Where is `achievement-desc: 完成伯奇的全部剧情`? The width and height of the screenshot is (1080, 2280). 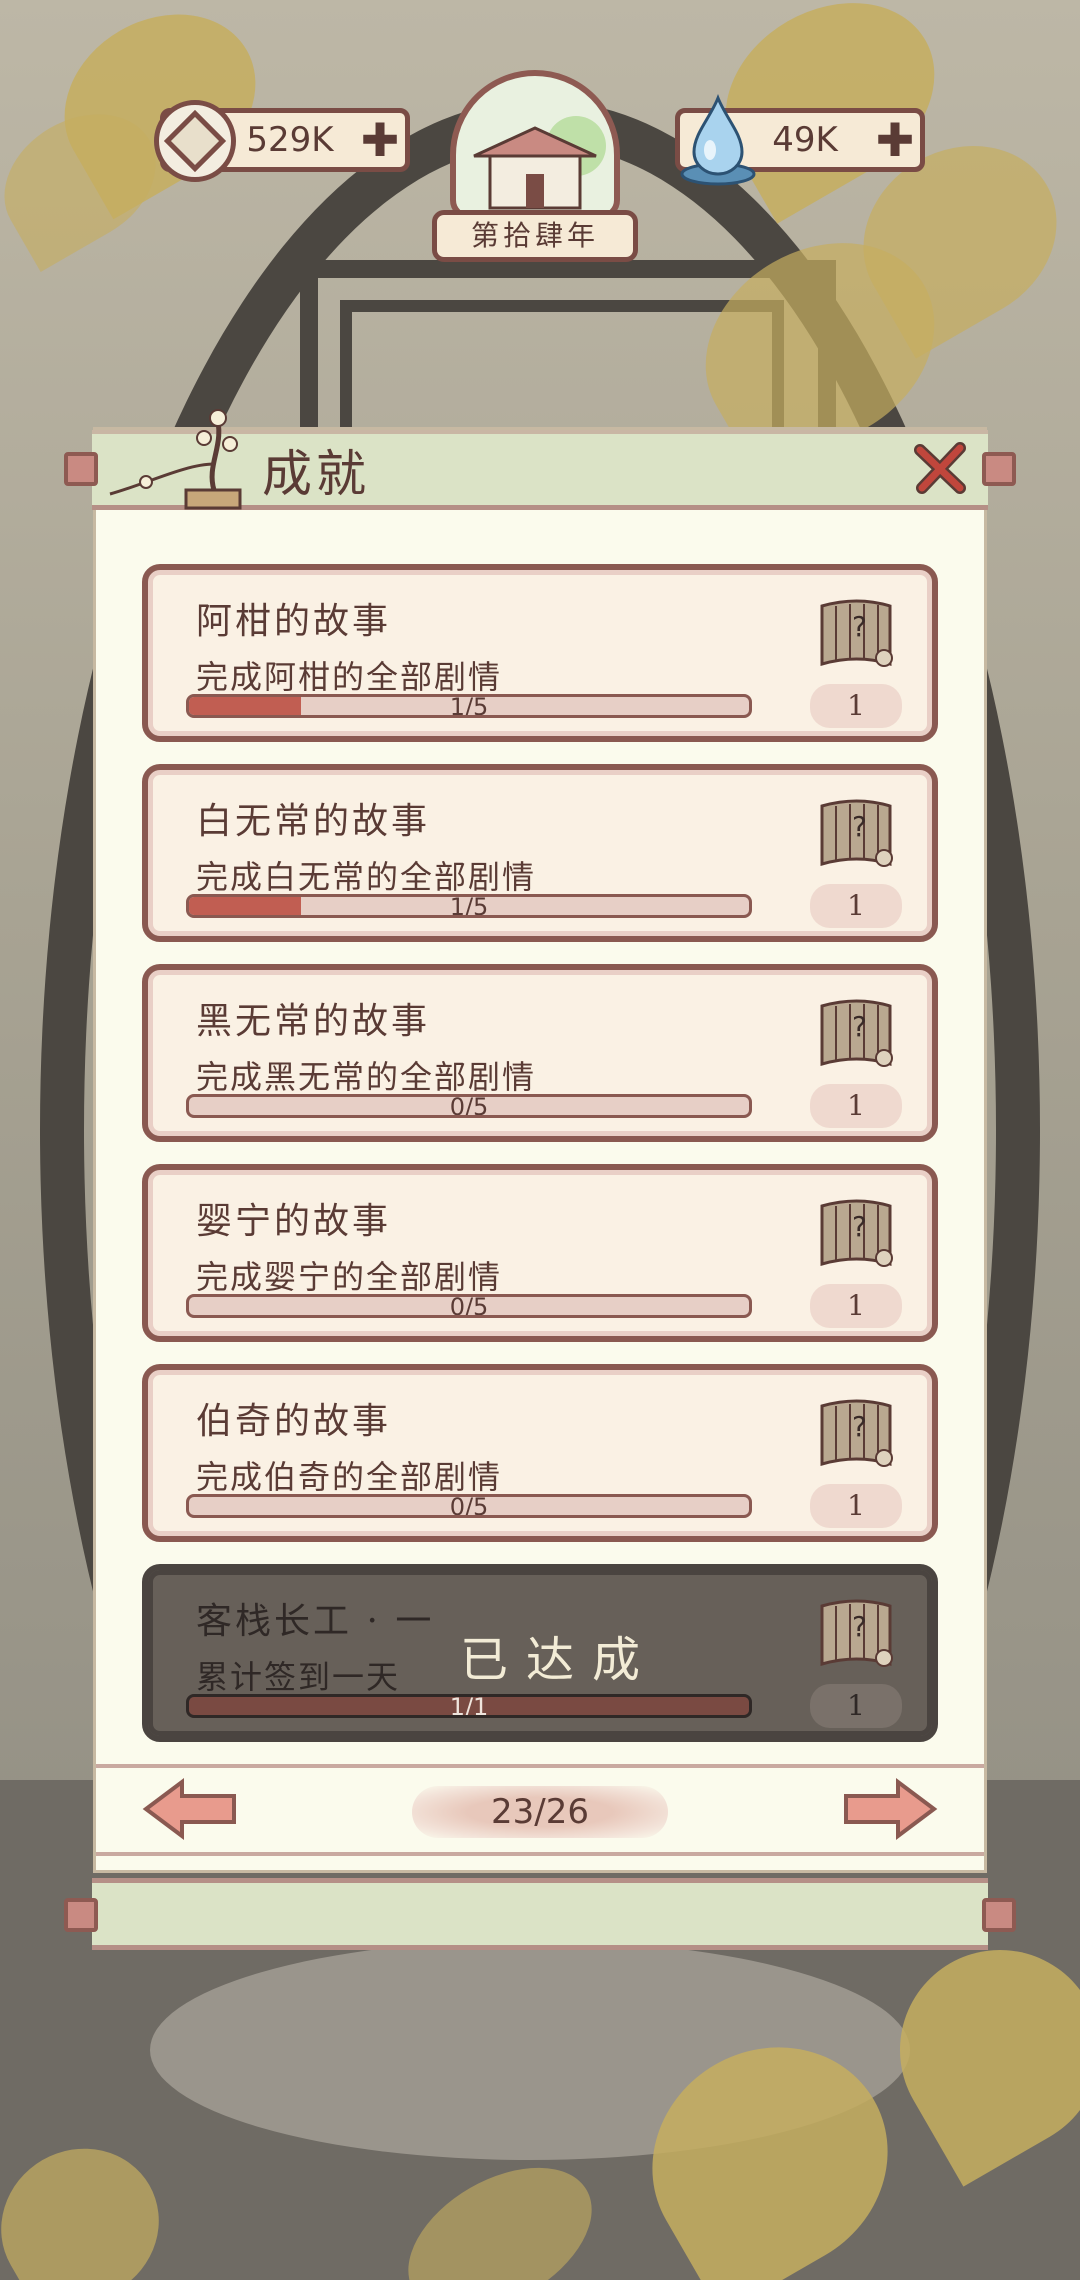
achievement-desc: 完成伯奇的全部剧情 is located at coordinates (349, 1477).